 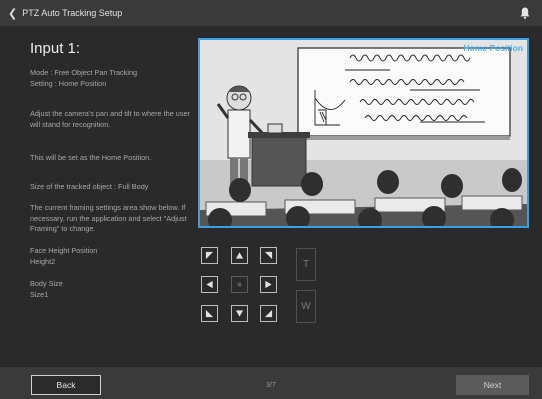 I want to click on face-height-label: Face Height Position, so click(x=64, y=250).